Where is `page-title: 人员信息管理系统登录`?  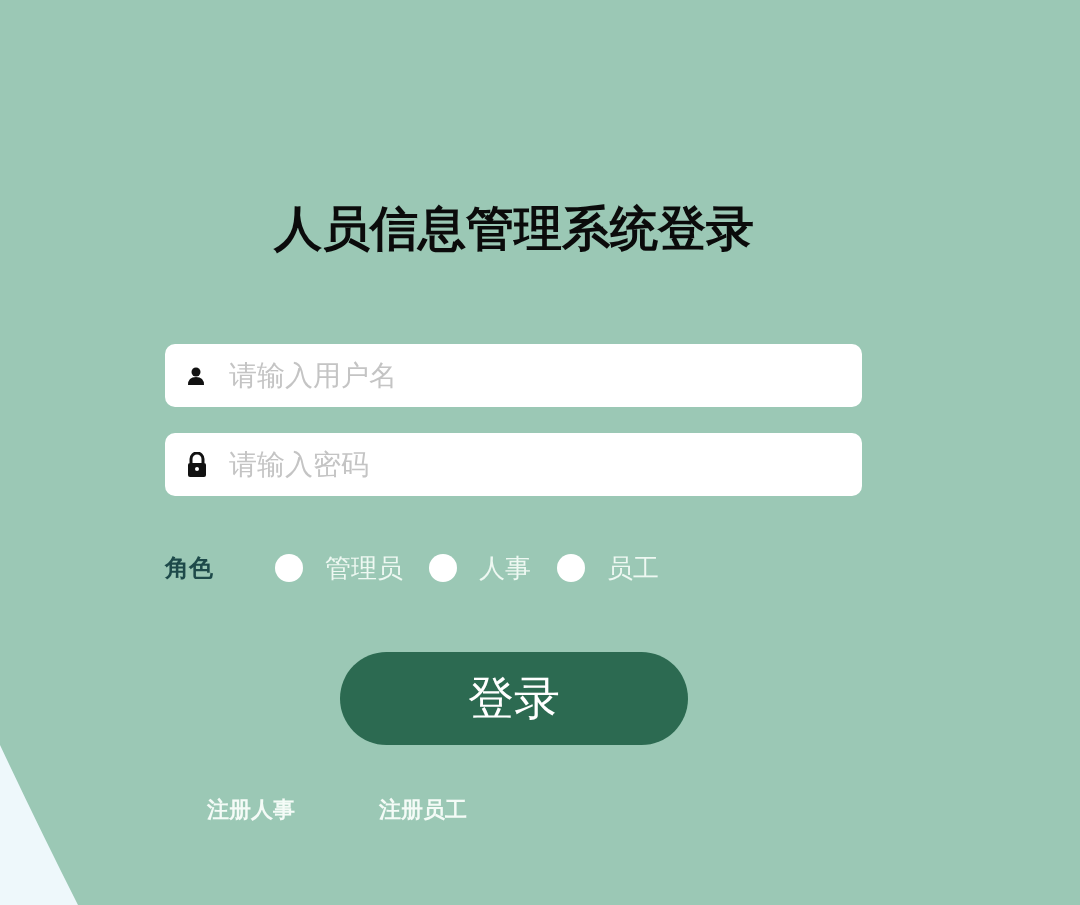
page-title: 人员信息管理系统登录 is located at coordinates (513, 228).